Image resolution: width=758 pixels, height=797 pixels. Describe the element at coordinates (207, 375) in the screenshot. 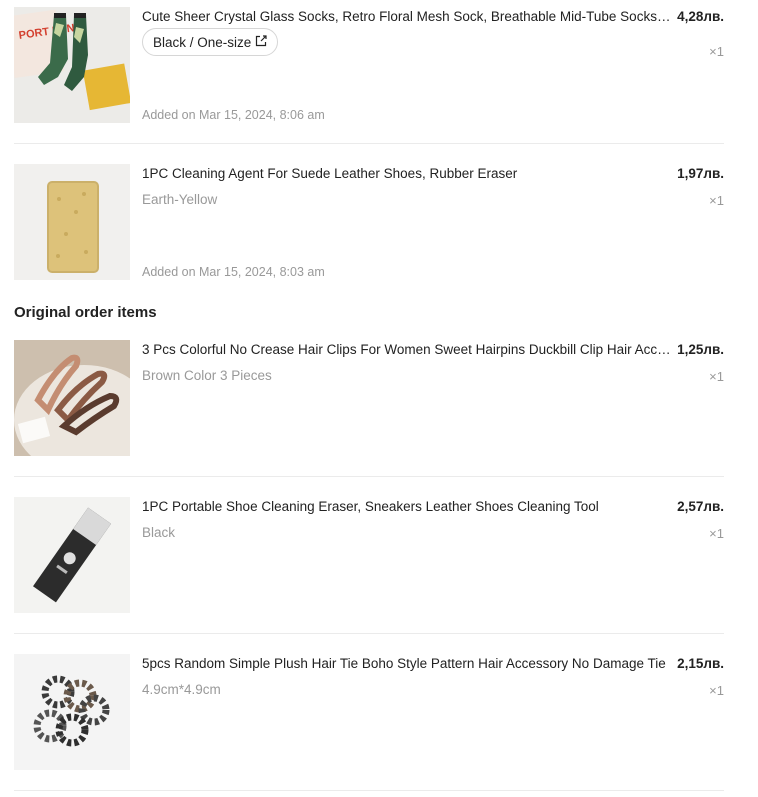

I see `variant-label: Brown Color 3 Pieces` at that location.